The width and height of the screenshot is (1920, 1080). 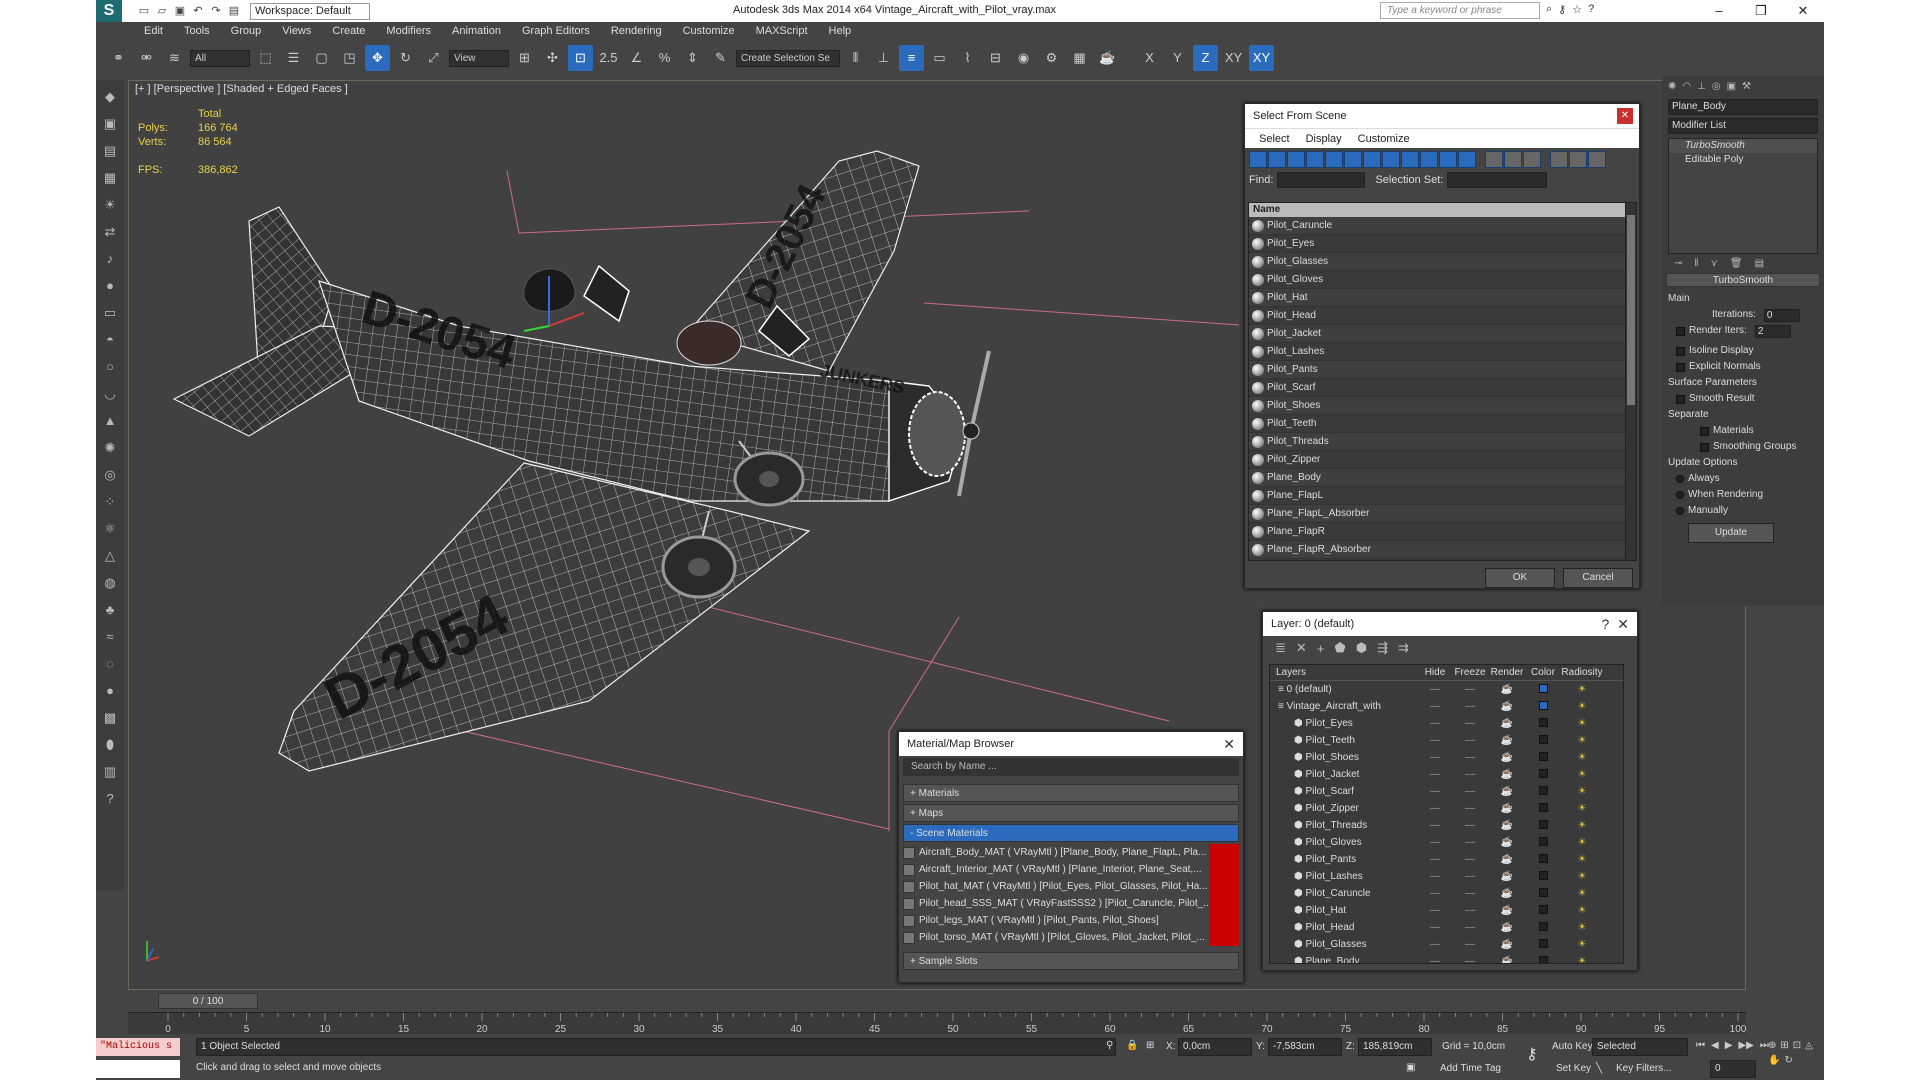 I want to click on hide-all-icon: ⇶, so click(x=1382, y=648).